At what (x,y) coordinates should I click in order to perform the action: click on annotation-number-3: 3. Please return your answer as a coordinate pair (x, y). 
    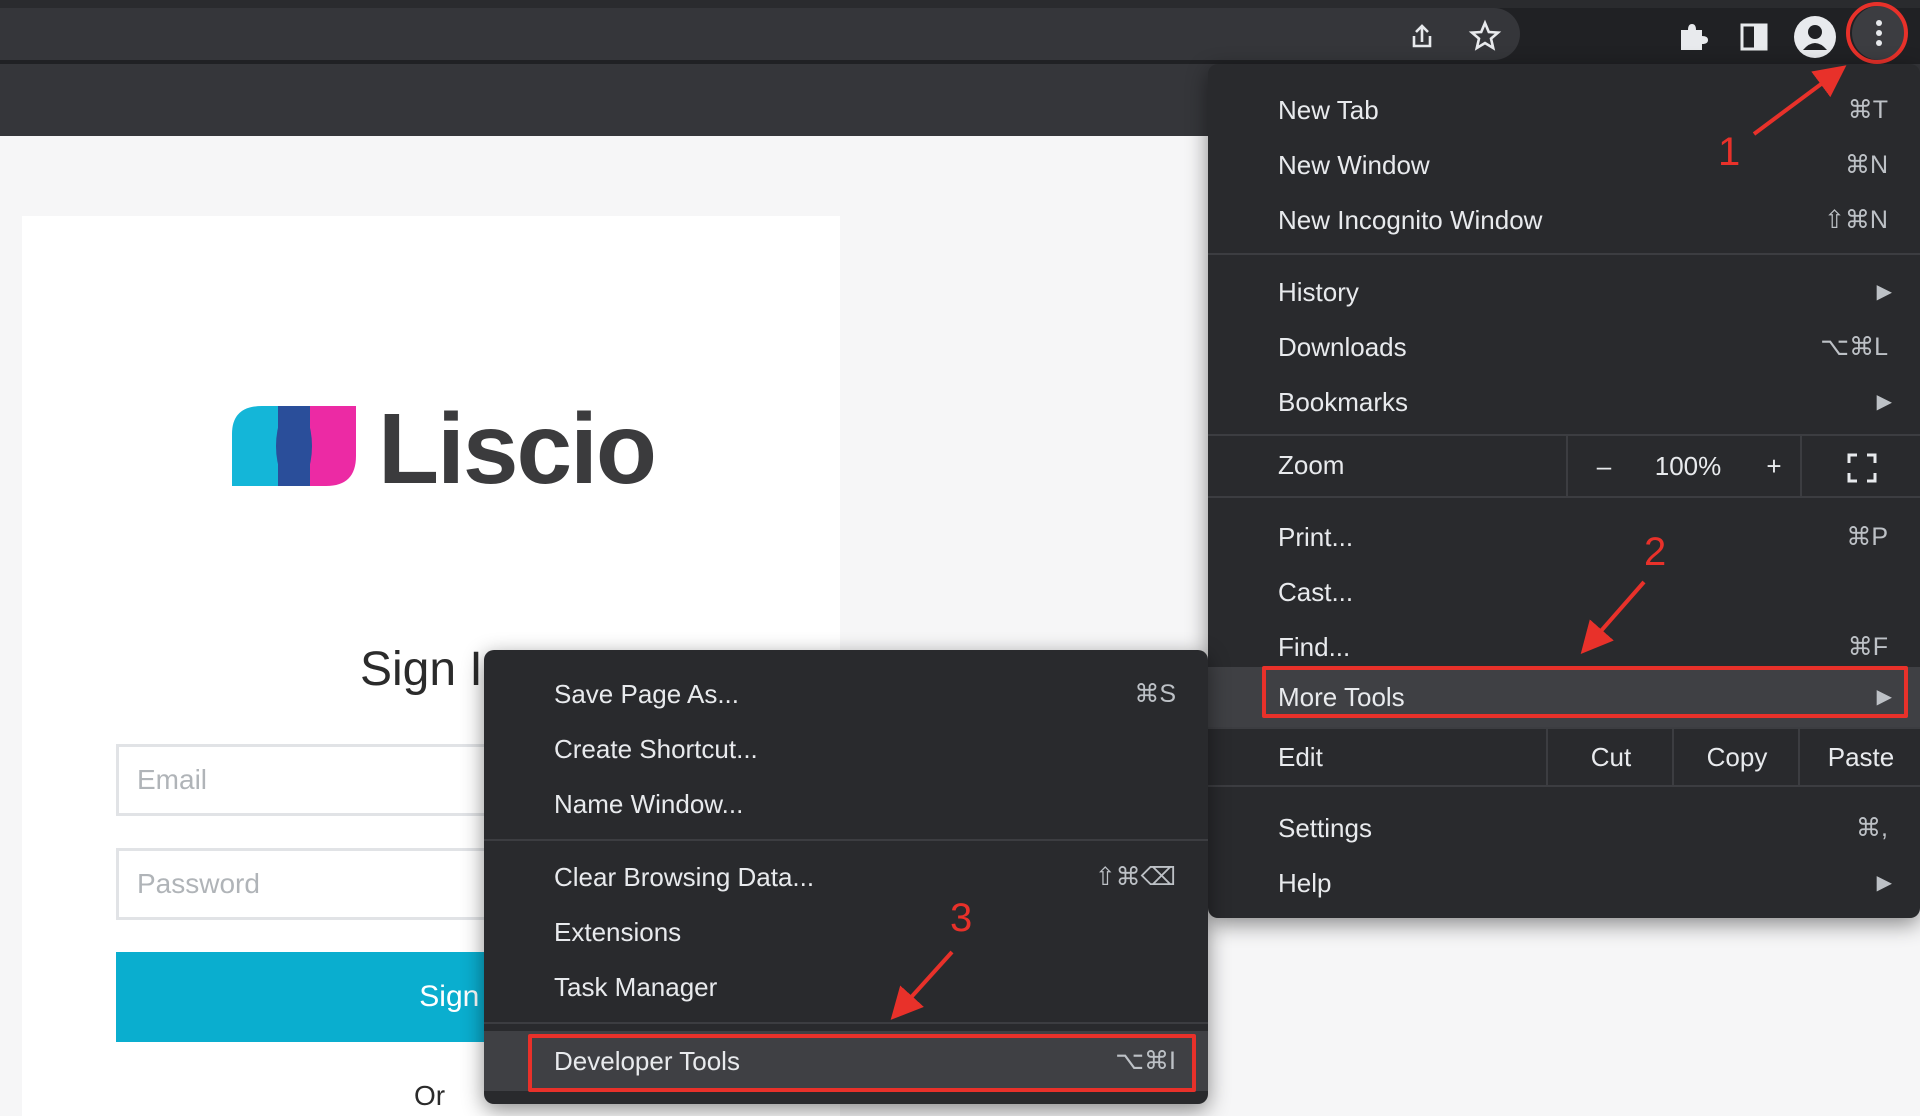
    Looking at the image, I should click on (961, 918).